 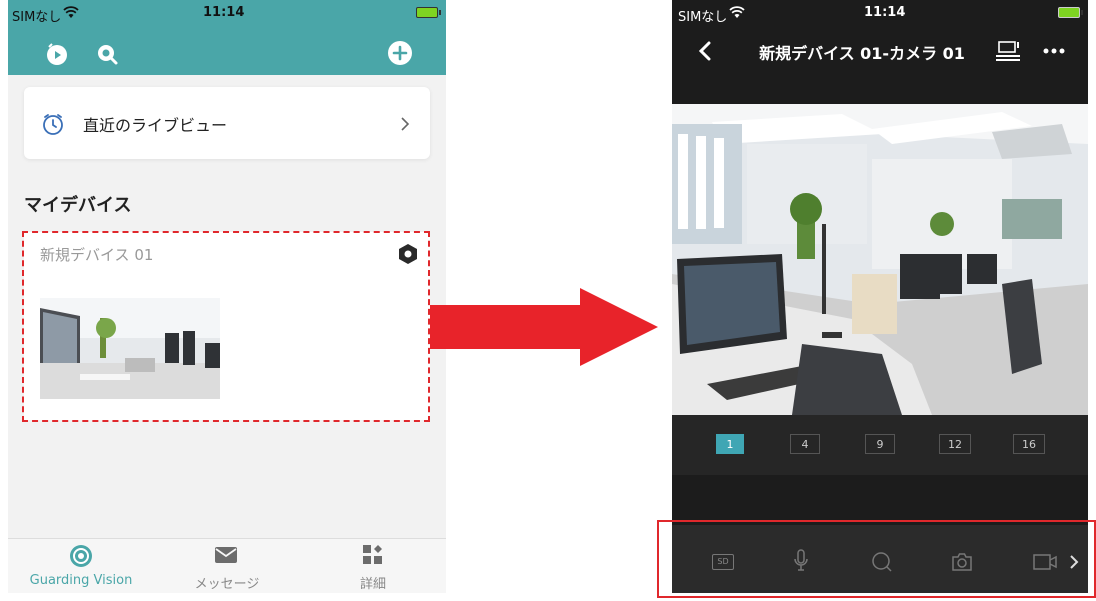 What do you see at coordinates (805, 444) in the screenshot?
I see `split-option-4: 4` at bounding box center [805, 444].